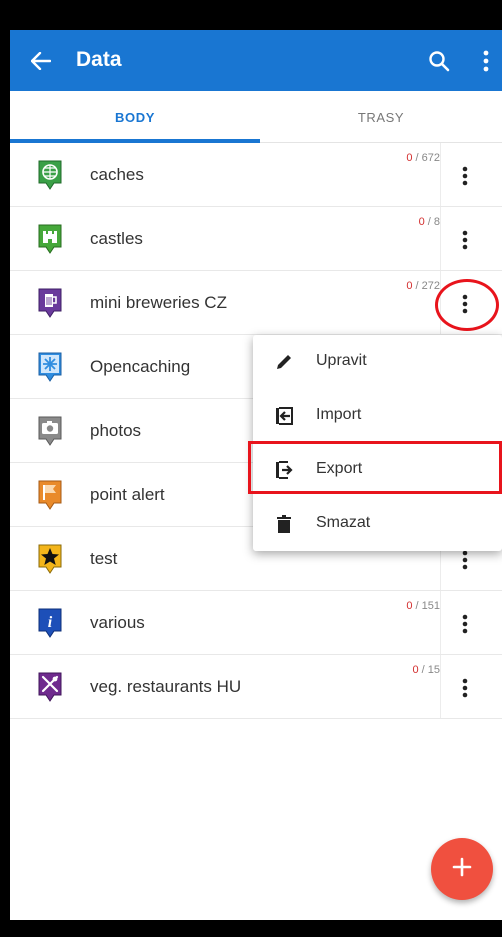 The image size is (502, 937). What do you see at coordinates (166, 686) in the screenshot?
I see `list-item-label: veg. restaurants HU` at bounding box center [166, 686].